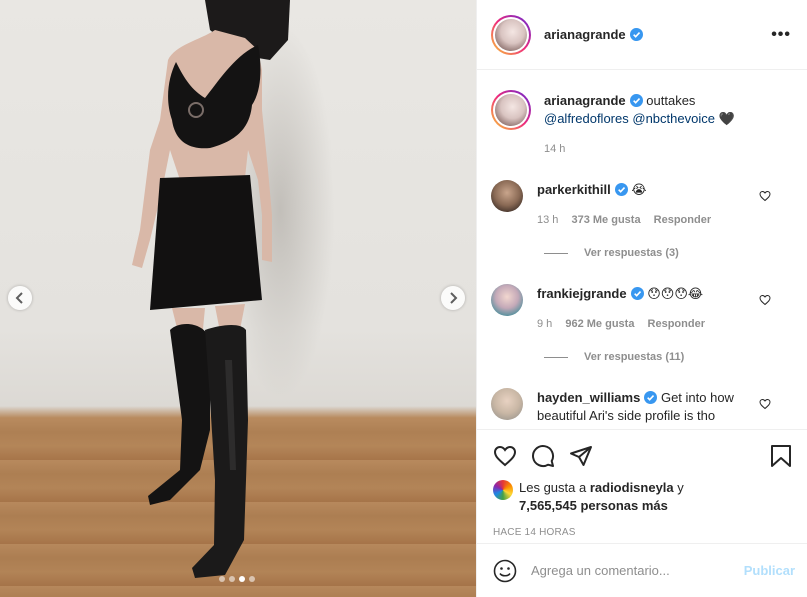  I want to click on caption-meta: 14 h, so click(654, 149).